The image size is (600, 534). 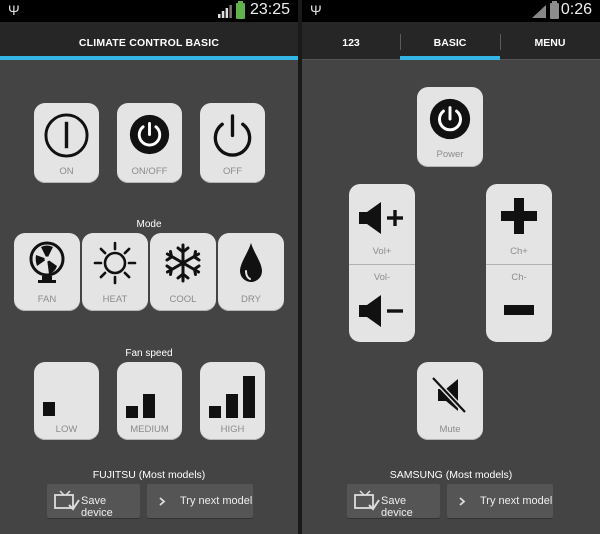 What do you see at coordinates (49, 409) in the screenshot?
I see `speed-low-icon` at bounding box center [49, 409].